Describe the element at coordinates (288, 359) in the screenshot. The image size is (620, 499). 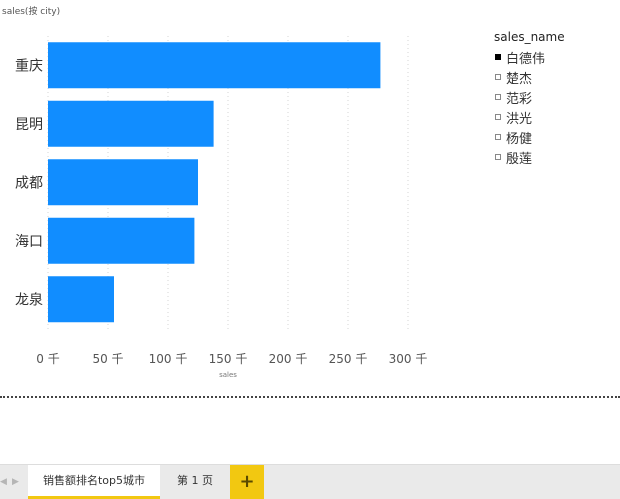
I see `x-tick-label-4: 200 千` at that location.